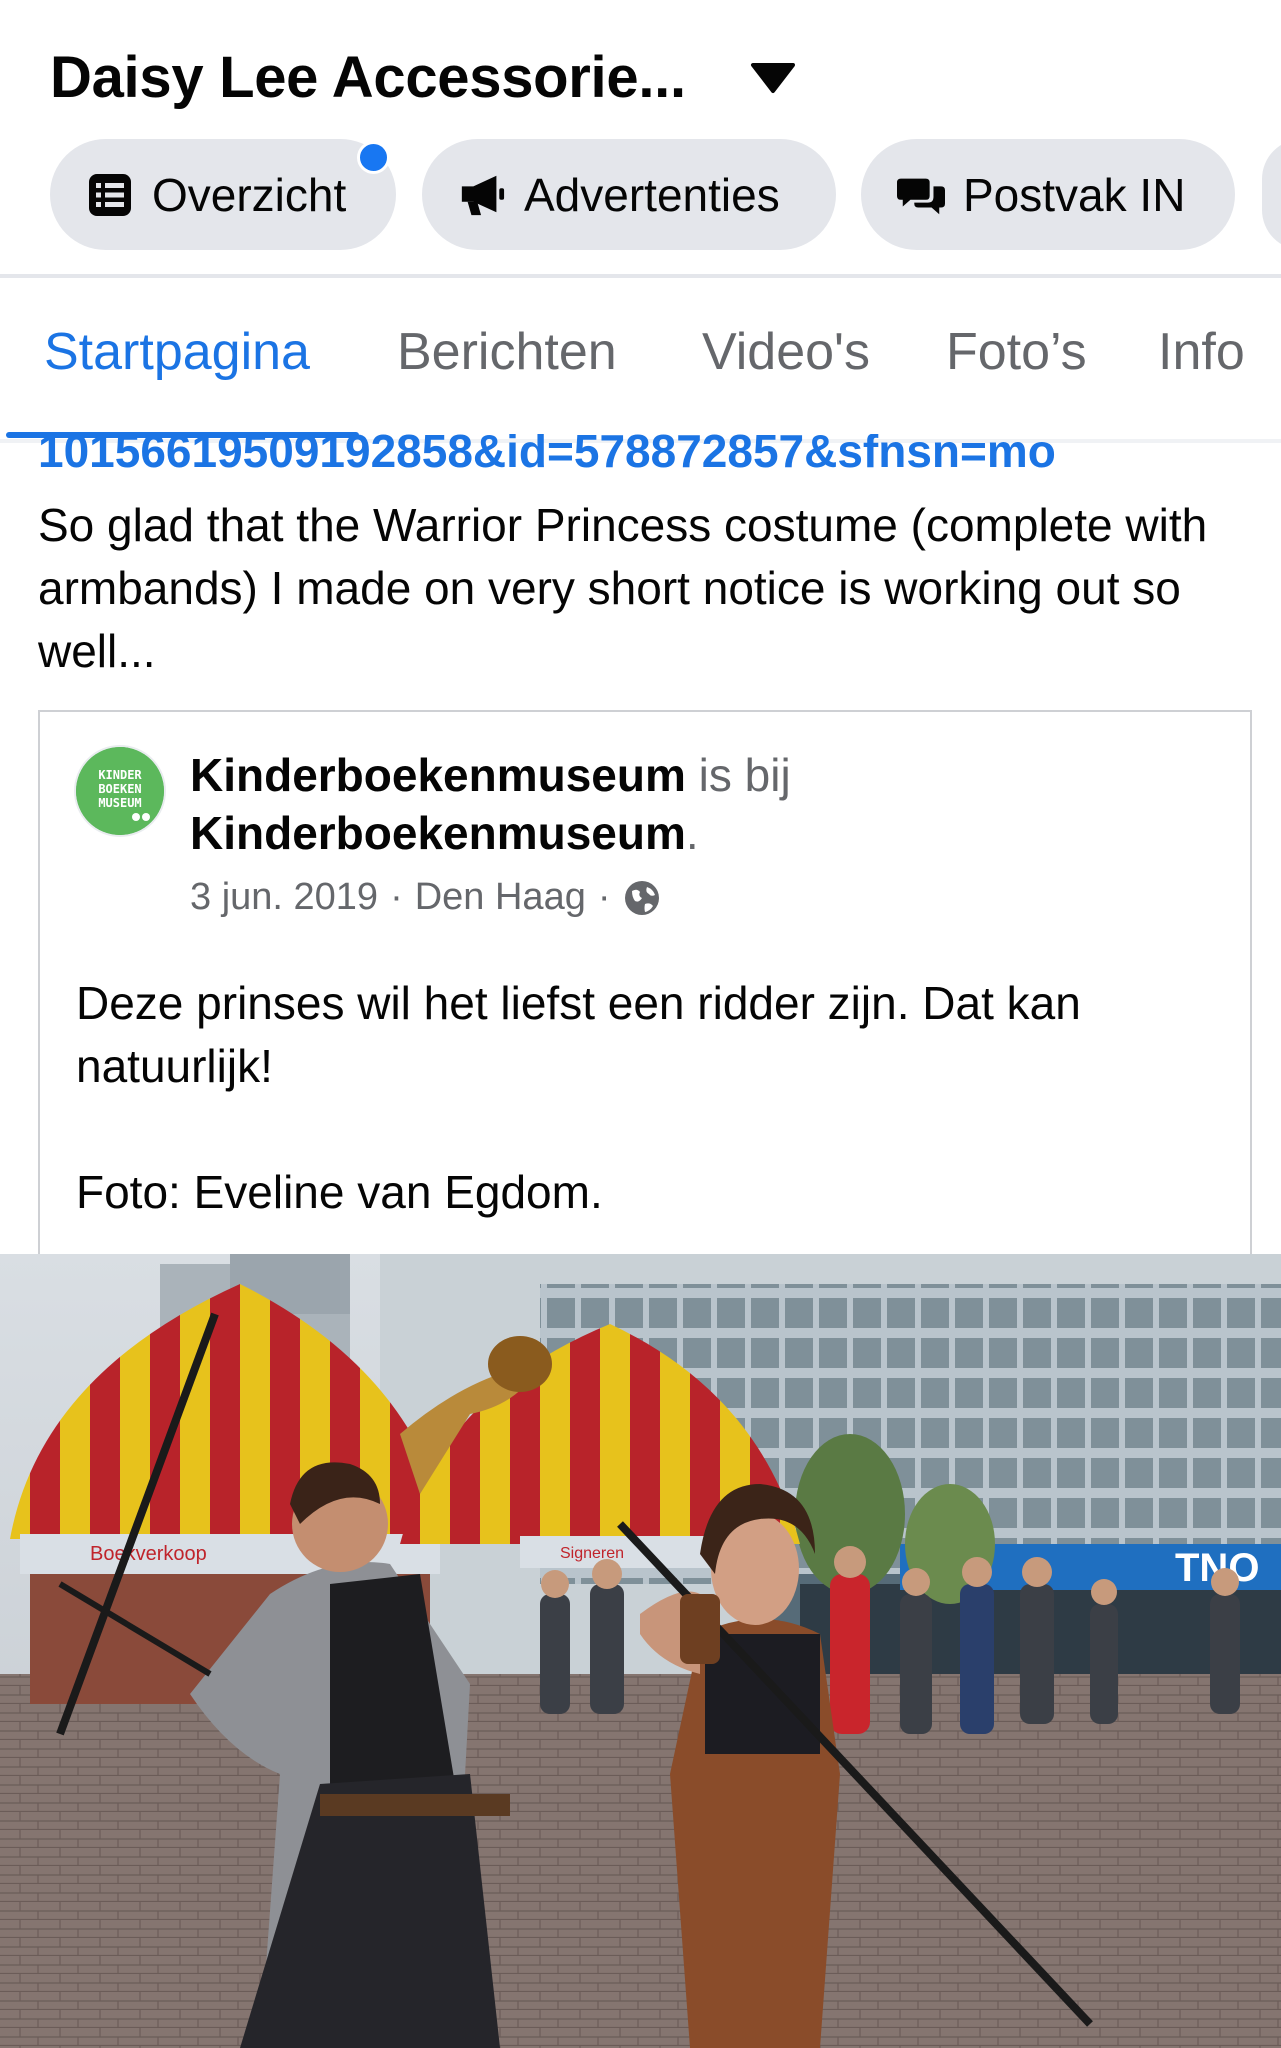 This screenshot has height=2048, width=1281. Describe the element at coordinates (120, 775) in the screenshot. I see `svg-text: KINDER` at that location.